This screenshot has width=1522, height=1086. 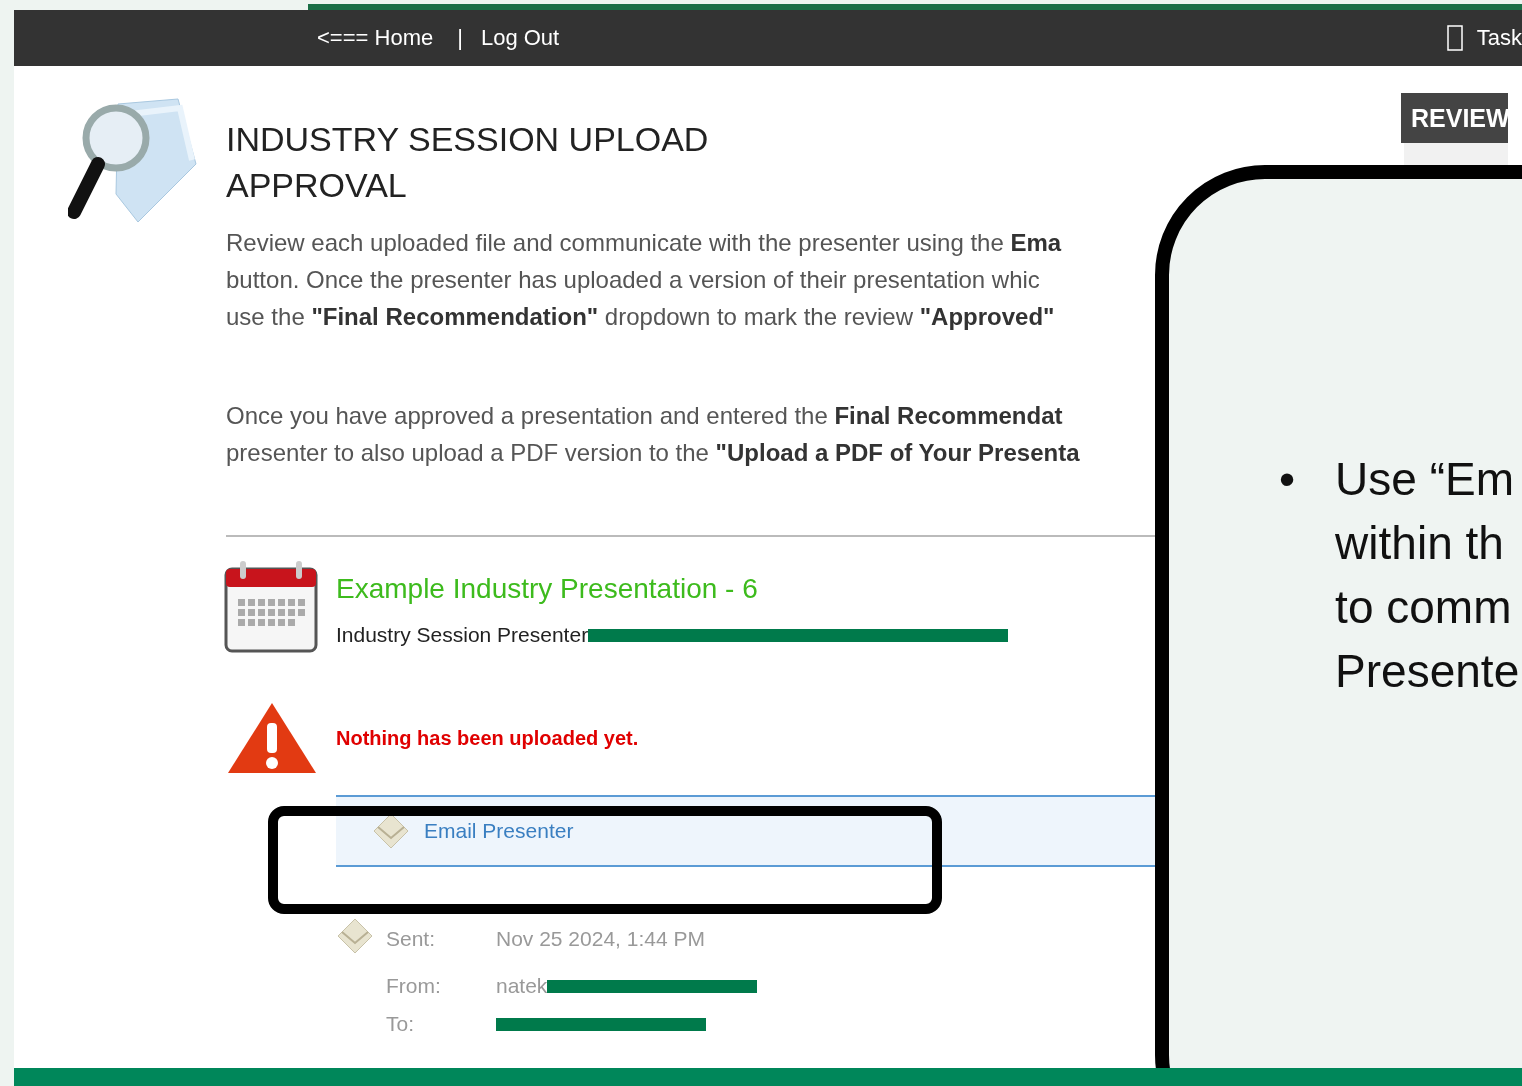 I want to click on presenter-label: Industry Session Presenter, so click(x=462, y=635).